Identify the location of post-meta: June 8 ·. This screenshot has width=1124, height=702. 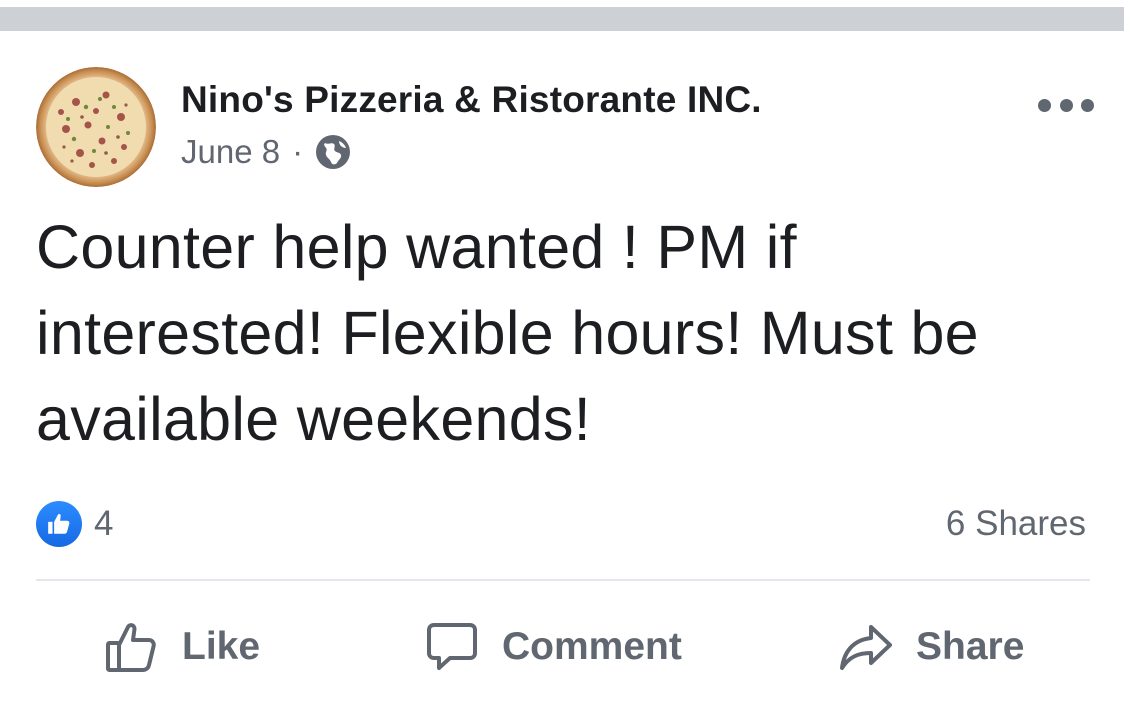
(266, 152).